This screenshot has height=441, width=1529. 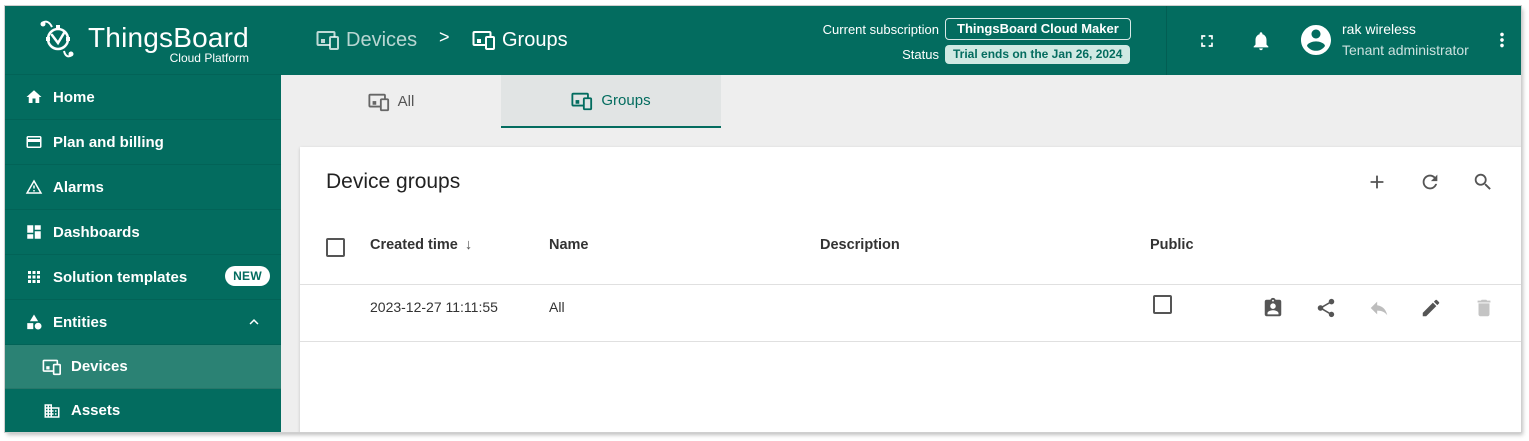 I want to click on domain-icon, so click(x=52, y=411).